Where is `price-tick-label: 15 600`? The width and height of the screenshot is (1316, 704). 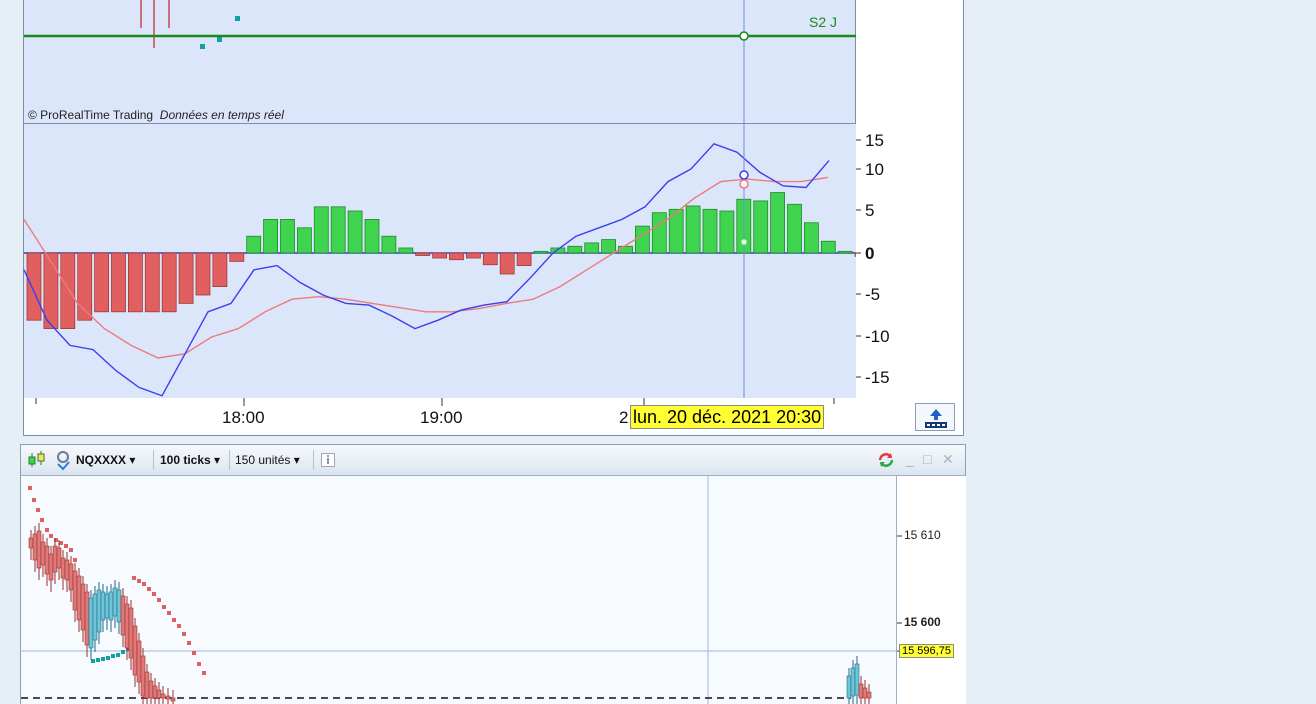 price-tick-label: 15 600 is located at coordinates (922, 622).